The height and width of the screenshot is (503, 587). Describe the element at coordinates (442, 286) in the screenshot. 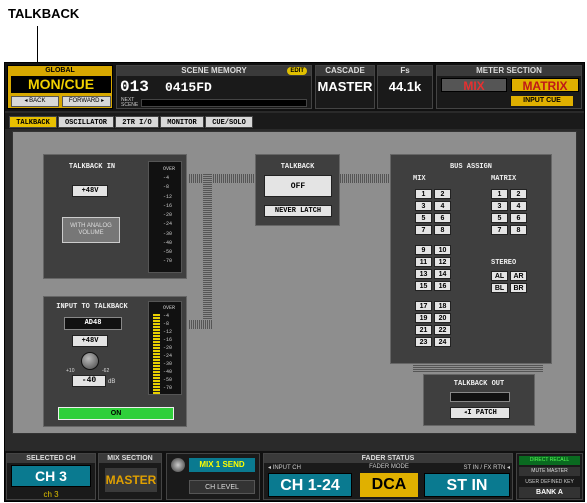

I see `bus-button-mix-16: 16` at that location.